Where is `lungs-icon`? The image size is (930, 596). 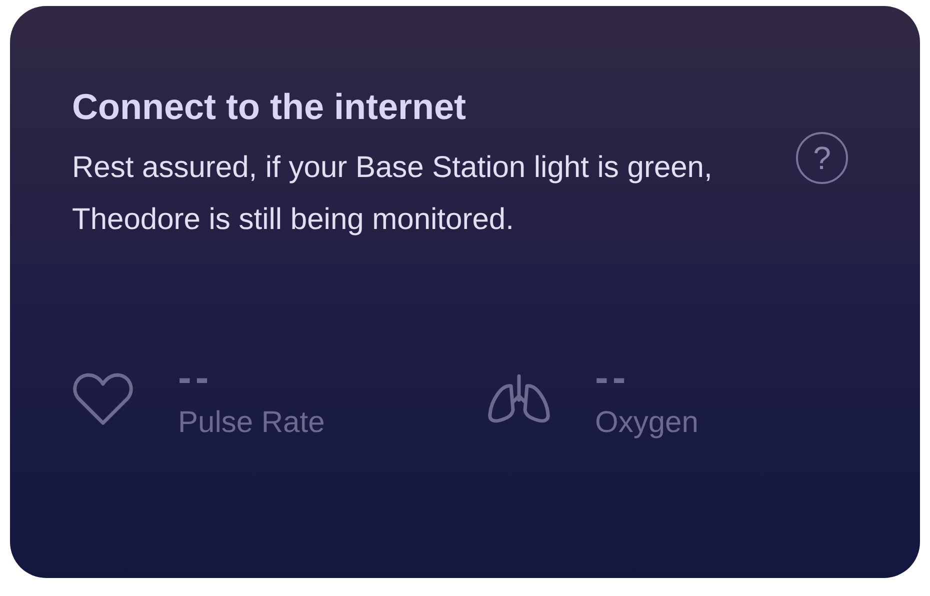 lungs-icon is located at coordinates (519, 399).